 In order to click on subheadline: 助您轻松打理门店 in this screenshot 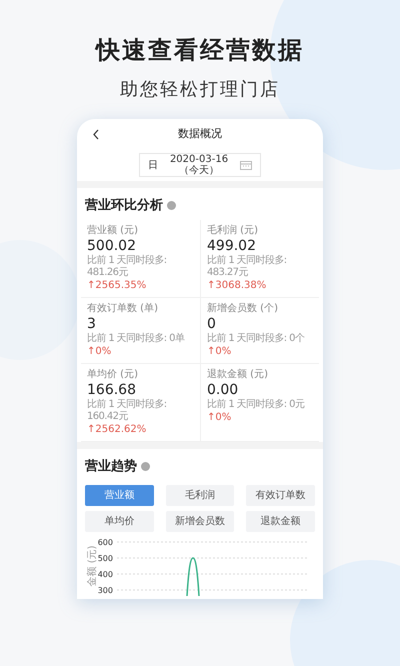, I will do `click(200, 90)`.